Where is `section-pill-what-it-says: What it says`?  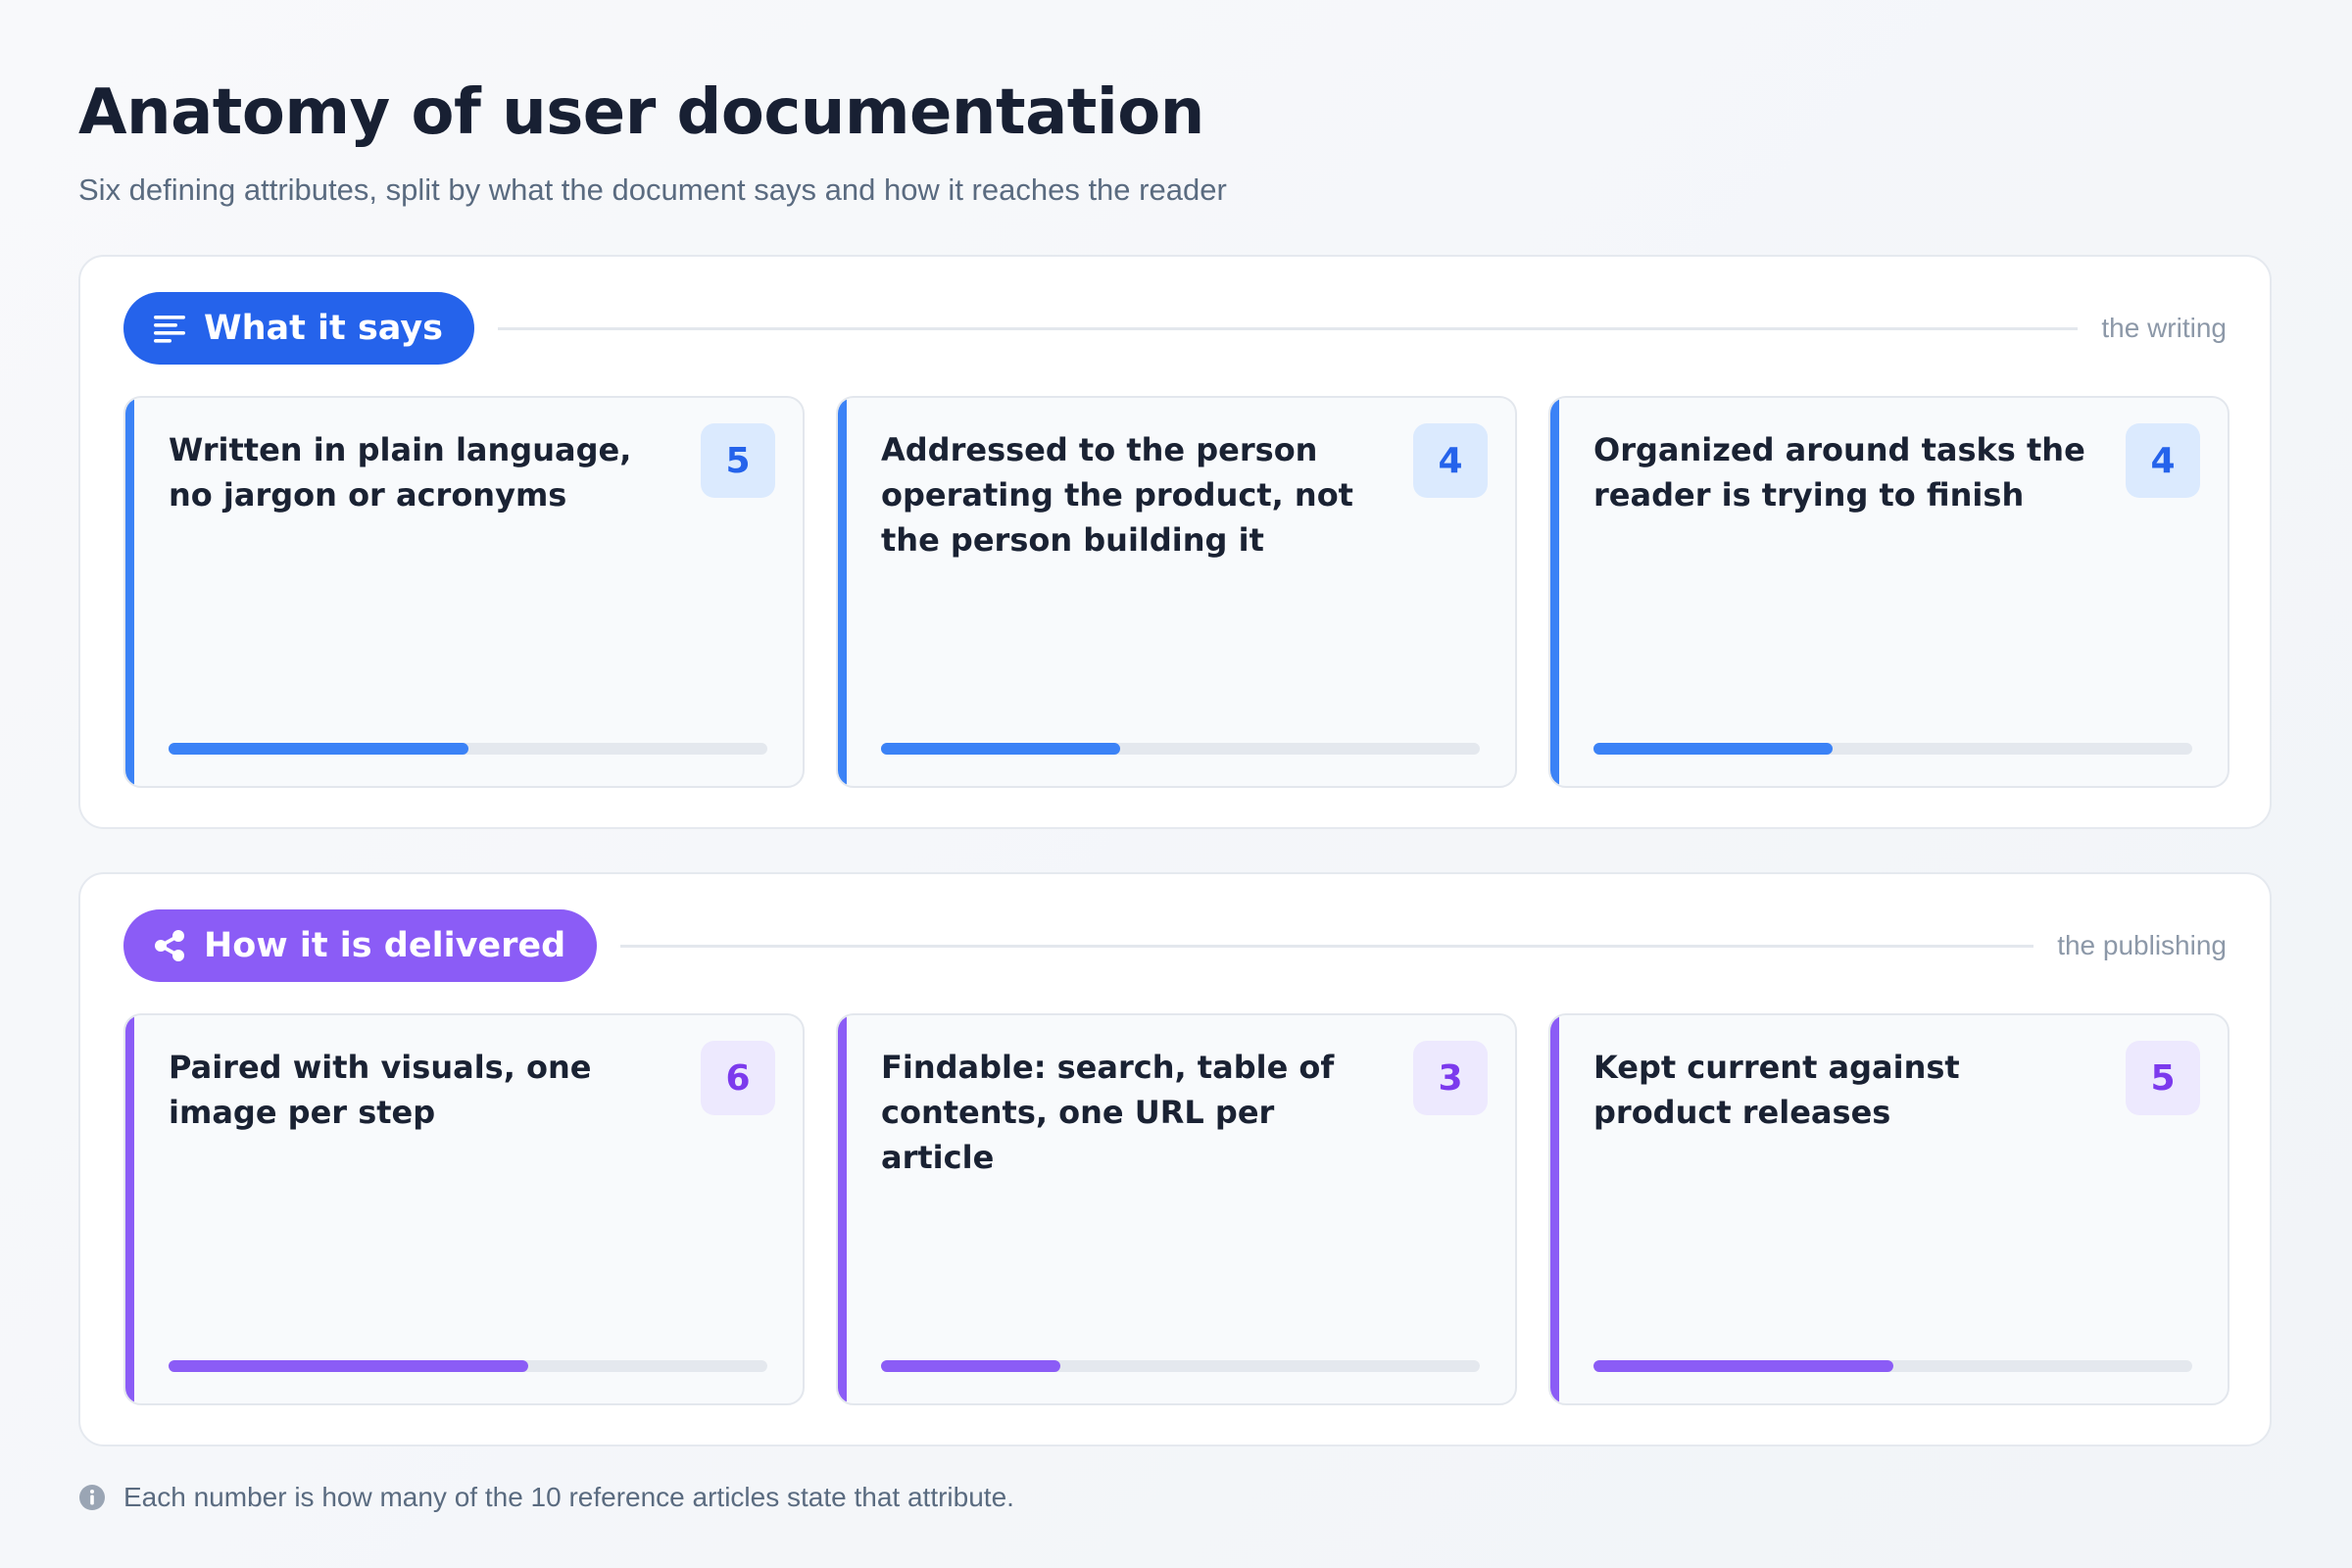
section-pill-what-it-says: What it says is located at coordinates (298, 328).